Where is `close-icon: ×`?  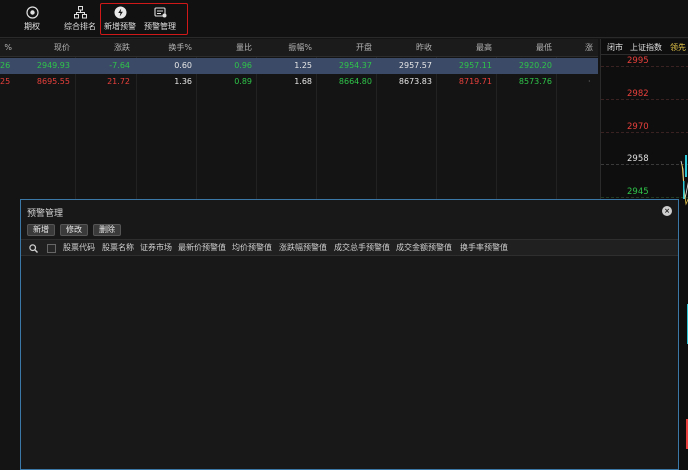
close-icon: × is located at coordinates (667, 210).